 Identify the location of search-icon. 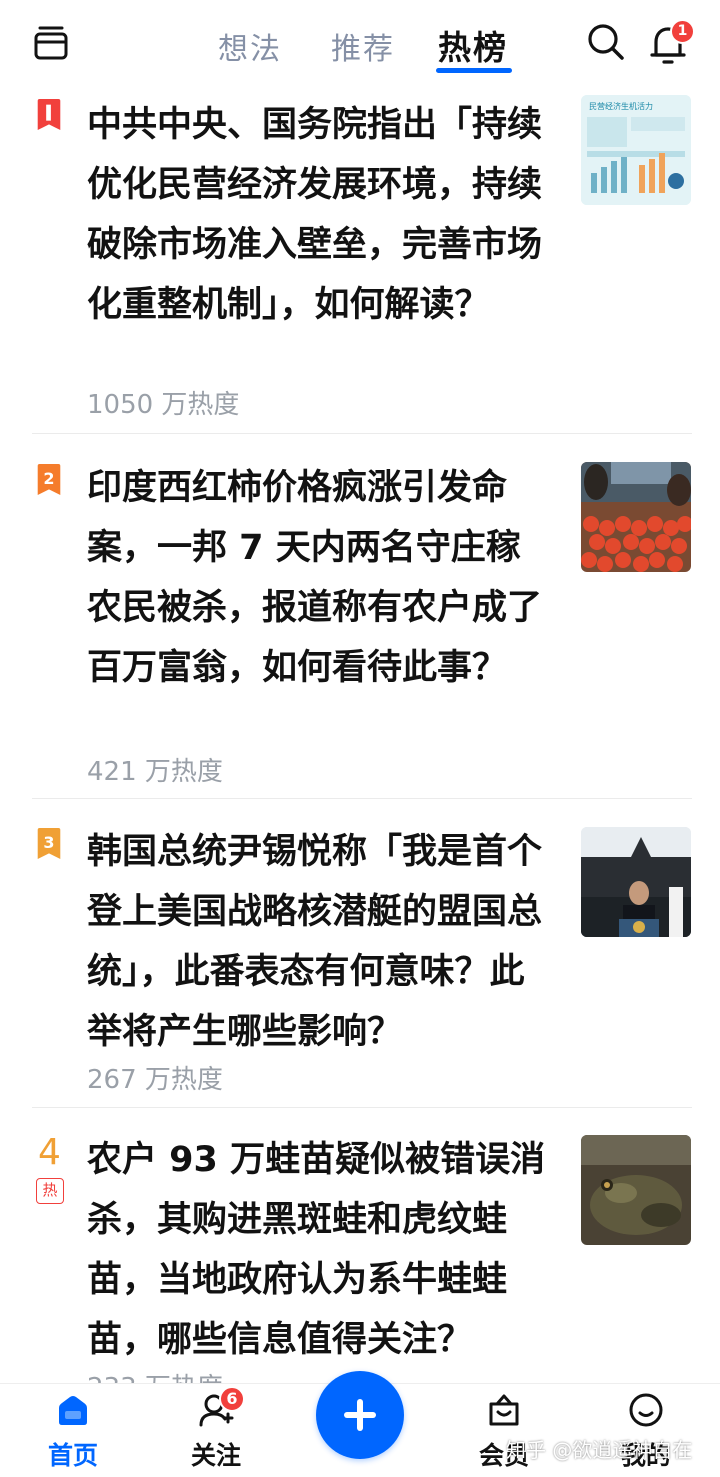
(606, 42).